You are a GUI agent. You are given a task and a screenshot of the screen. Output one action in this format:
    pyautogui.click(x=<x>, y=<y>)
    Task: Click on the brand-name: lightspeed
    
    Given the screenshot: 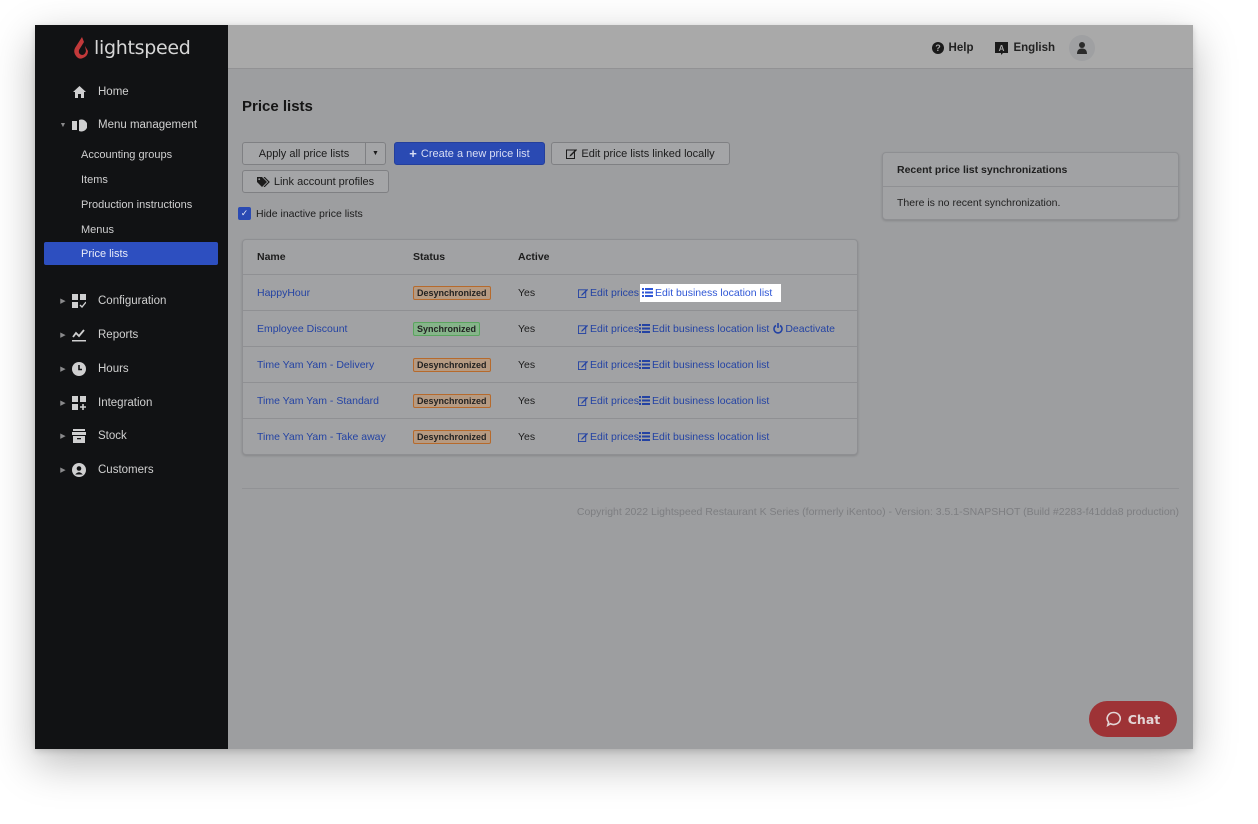 What is the action you would take?
    pyautogui.click(x=142, y=48)
    